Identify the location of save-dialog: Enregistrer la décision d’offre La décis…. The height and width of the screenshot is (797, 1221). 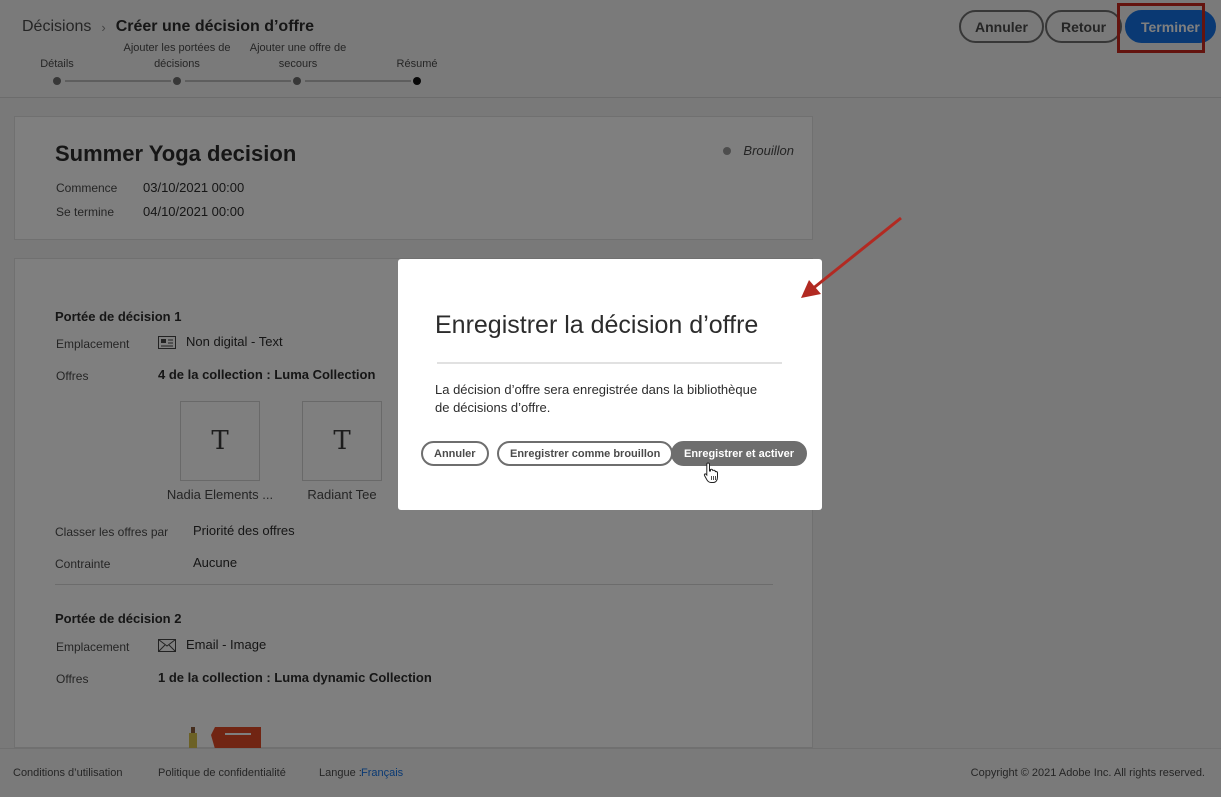
(610, 384).